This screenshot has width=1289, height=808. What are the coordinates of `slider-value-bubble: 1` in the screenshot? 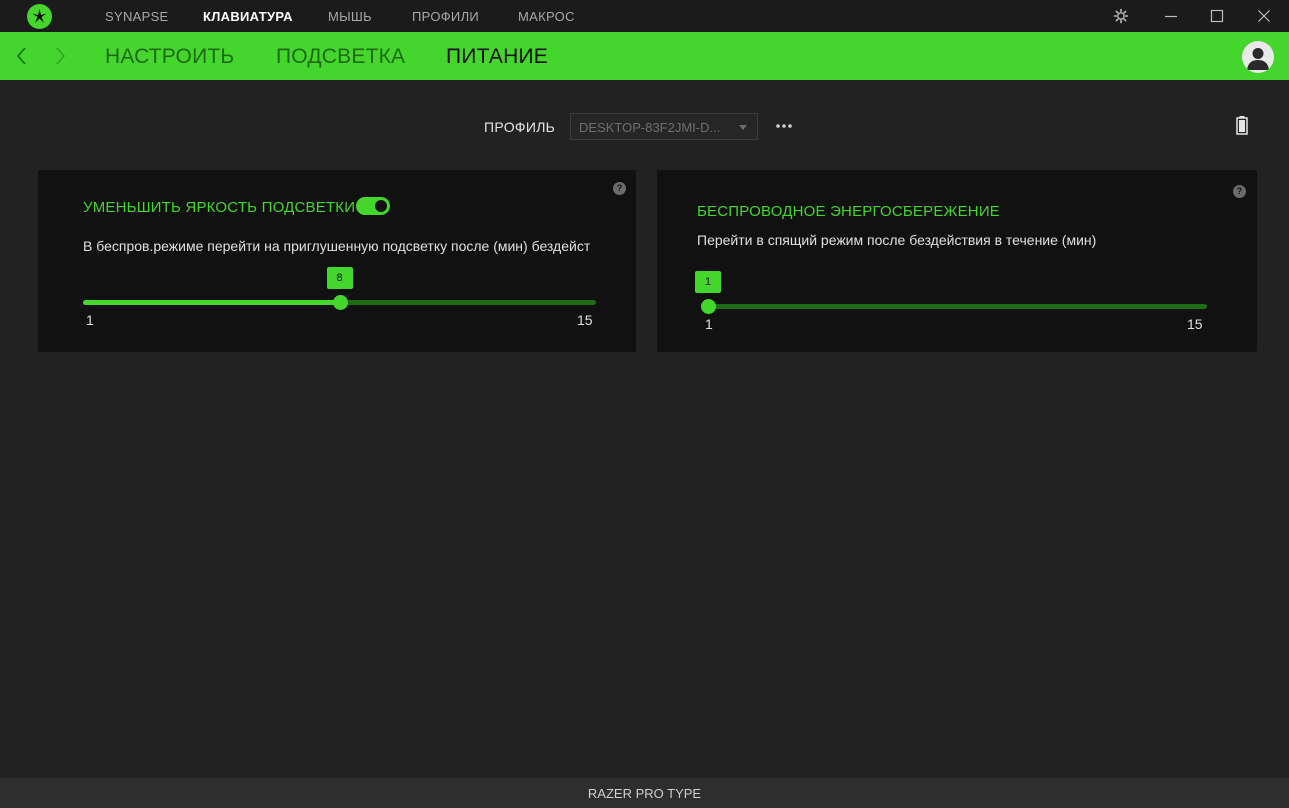 It's located at (708, 282).